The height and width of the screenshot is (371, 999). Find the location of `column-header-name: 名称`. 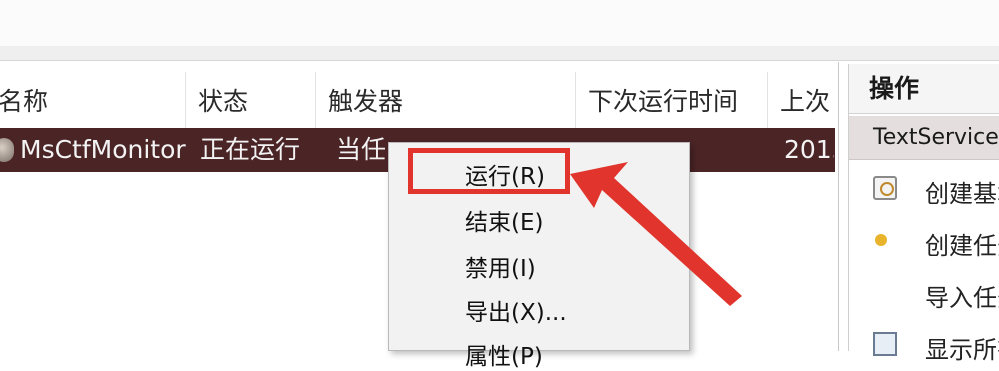

column-header-name: 名称 is located at coordinates (93, 100).